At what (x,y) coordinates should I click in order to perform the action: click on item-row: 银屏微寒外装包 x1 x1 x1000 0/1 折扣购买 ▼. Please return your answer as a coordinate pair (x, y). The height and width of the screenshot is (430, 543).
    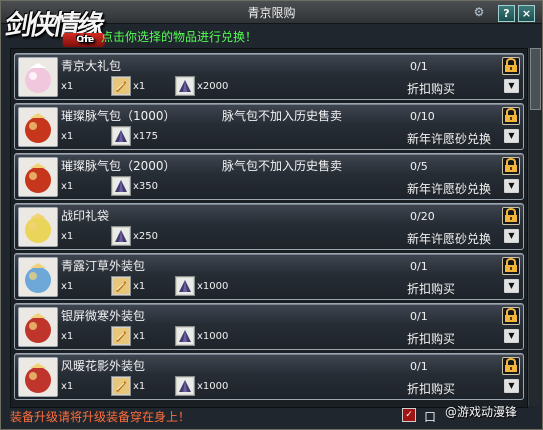
    Looking at the image, I should click on (269, 326).